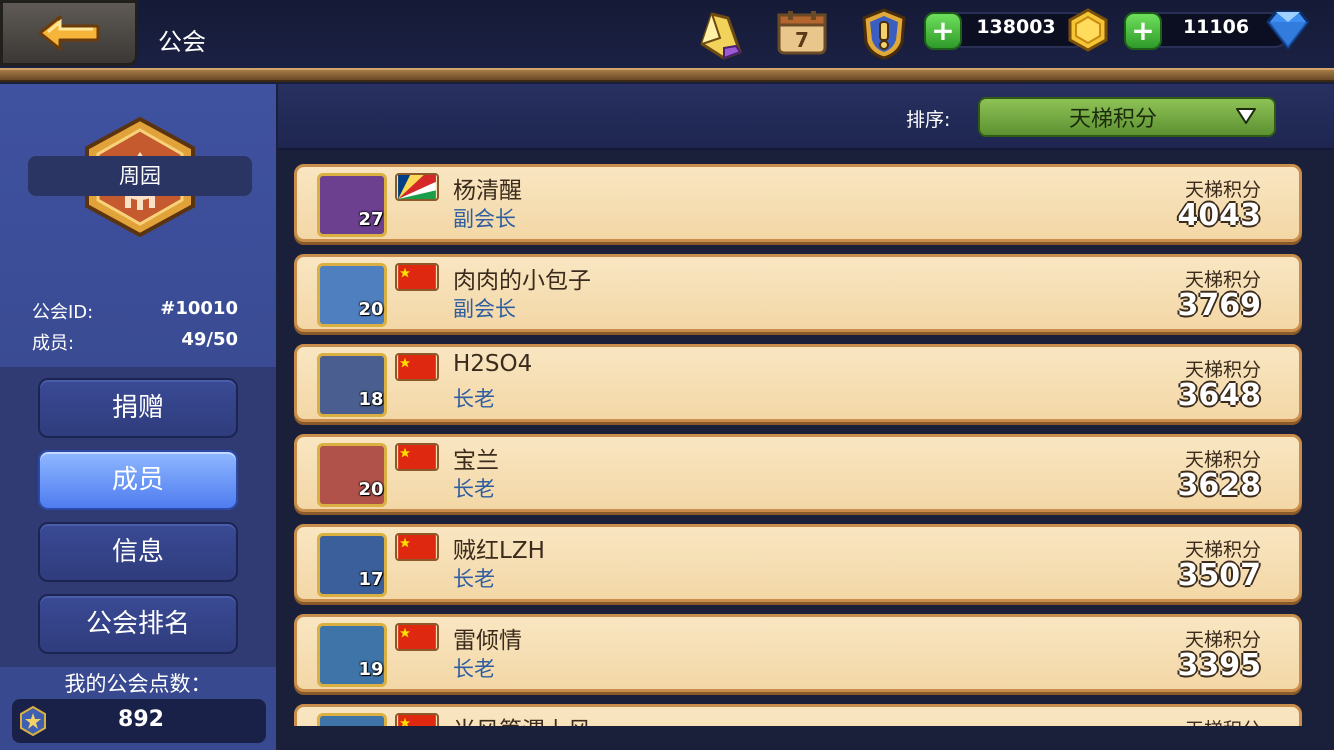  Describe the element at coordinates (1219, 665) in the screenshot. I see `ladder-score-value: 3395` at that location.